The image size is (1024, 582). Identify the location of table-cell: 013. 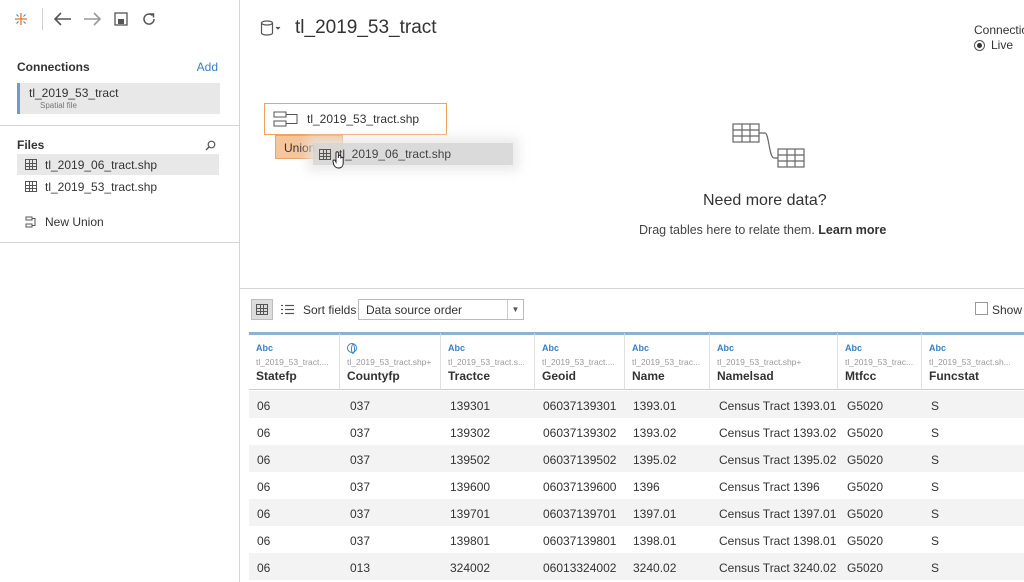
(360, 568).